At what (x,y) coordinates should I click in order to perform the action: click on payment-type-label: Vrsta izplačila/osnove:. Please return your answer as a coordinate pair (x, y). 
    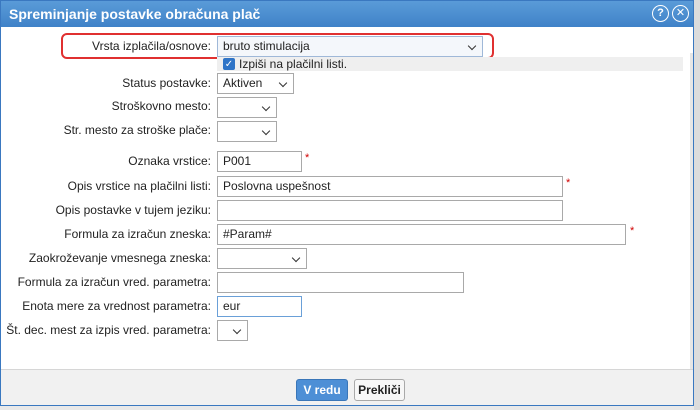
    Looking at the image, I should click on (151, 46).